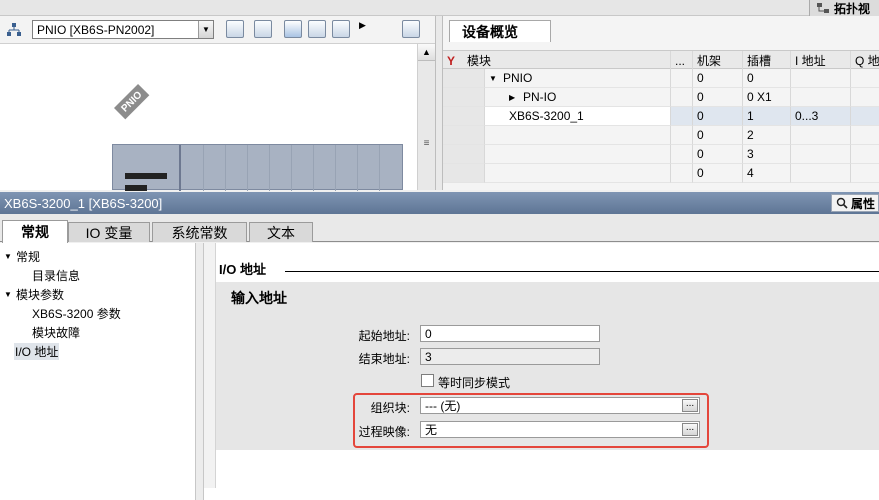 The height and width of the screenshot is (500, 879). I want to click on grid-icon, so click(317, 29).